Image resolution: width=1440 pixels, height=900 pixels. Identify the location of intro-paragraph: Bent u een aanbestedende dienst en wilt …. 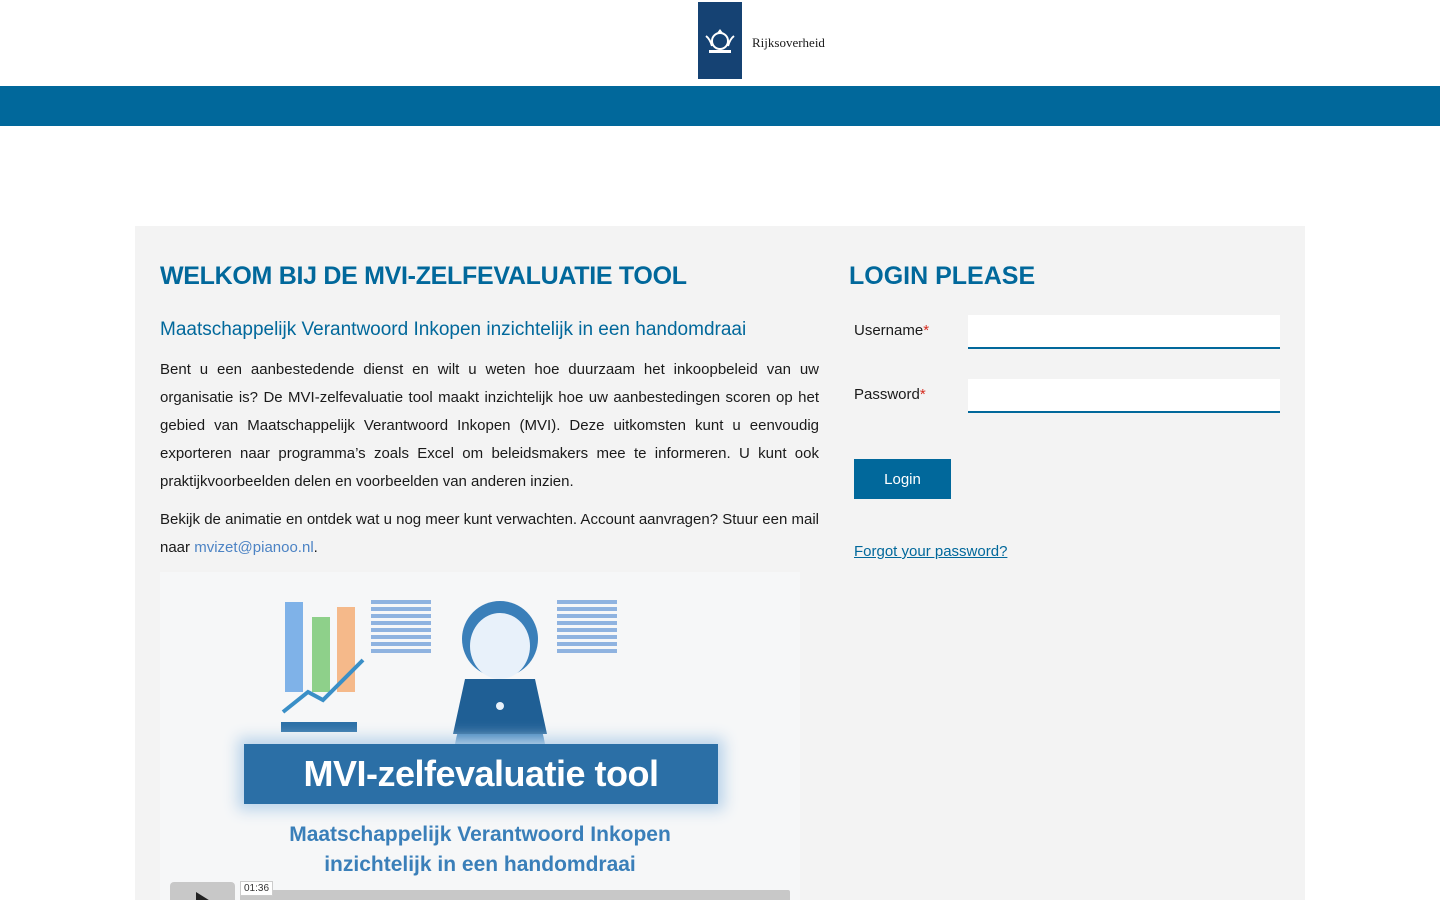
(489, 425).